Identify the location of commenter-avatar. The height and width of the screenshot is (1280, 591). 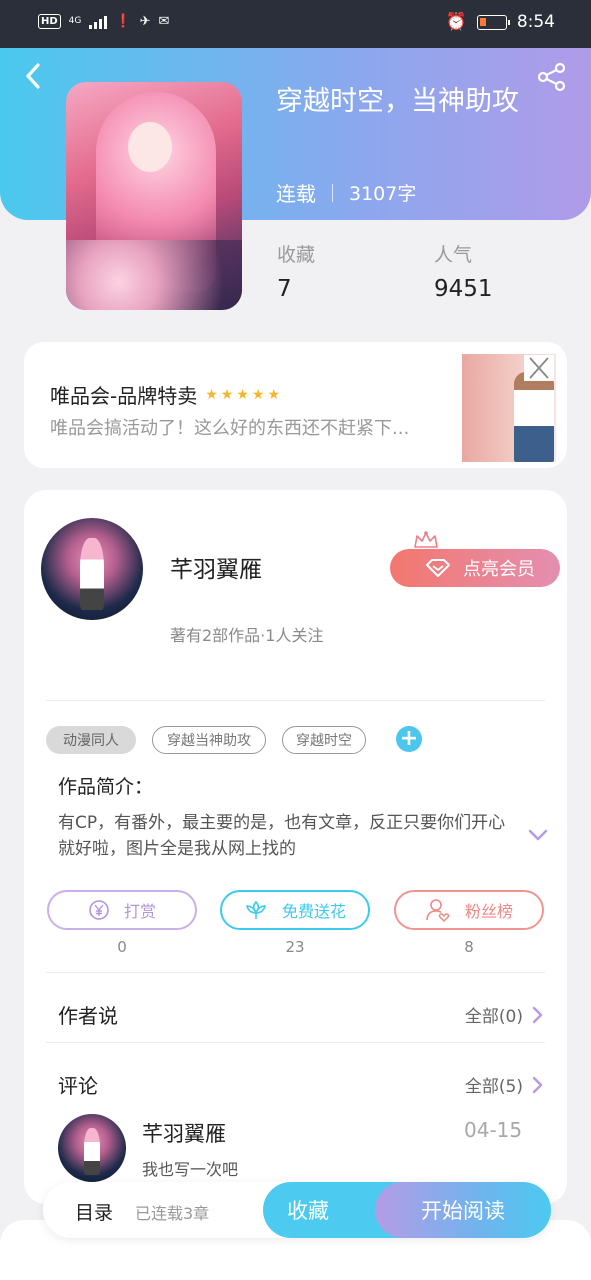
(92, 1148).